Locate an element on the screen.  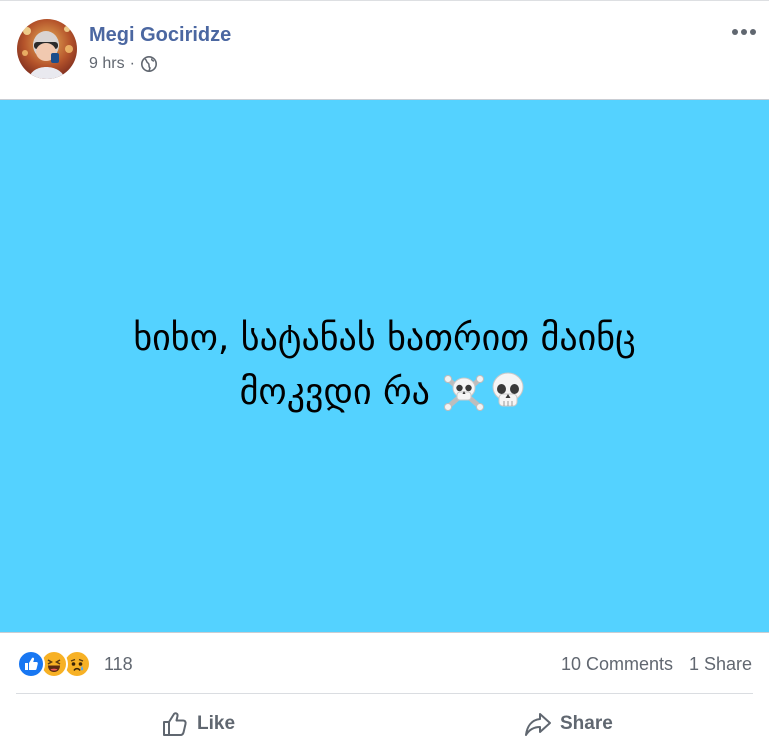
post-actions: Like Share is located at coordinates (384, 723).